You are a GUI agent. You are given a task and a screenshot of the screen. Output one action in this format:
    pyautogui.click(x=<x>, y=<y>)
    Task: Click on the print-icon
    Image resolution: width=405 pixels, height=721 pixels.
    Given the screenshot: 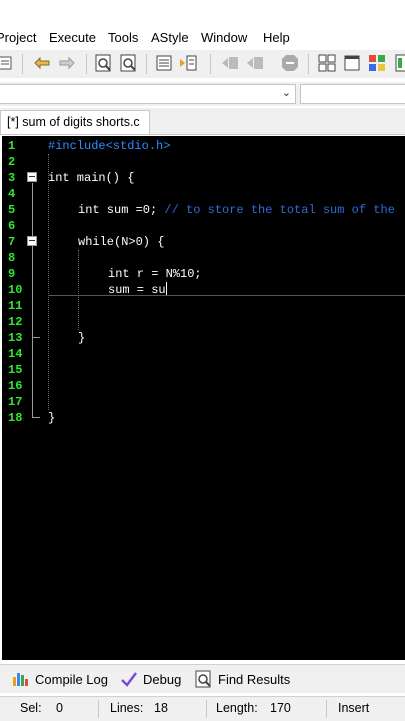 What is the action you would take?
    pyautogui.click(x=7, y=63)
    